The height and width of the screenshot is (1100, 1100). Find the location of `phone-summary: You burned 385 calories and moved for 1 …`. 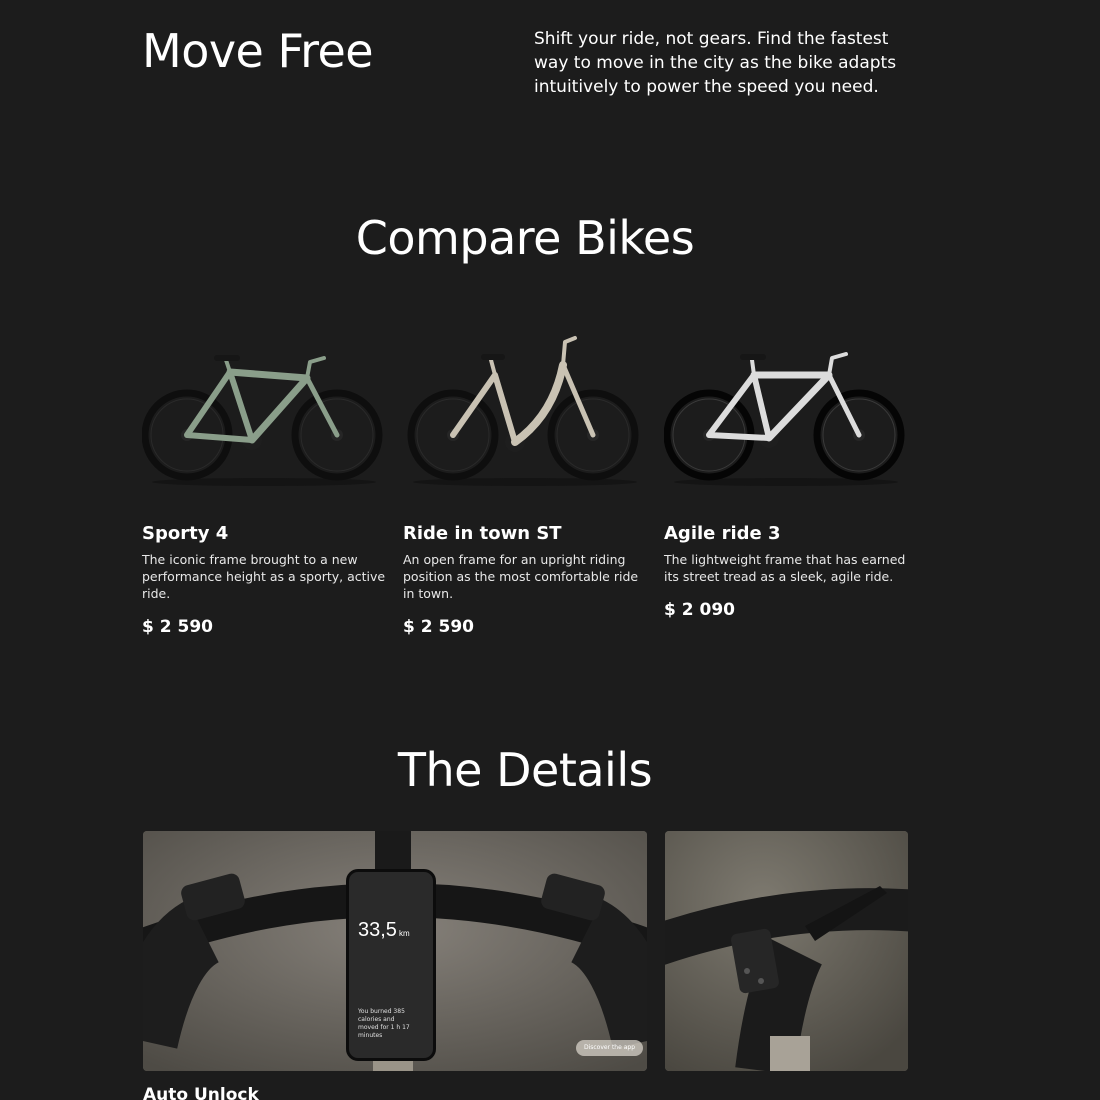

phone-summary: You burned 385 calories and moved for 1 … is located at coordinates (384, 1023).